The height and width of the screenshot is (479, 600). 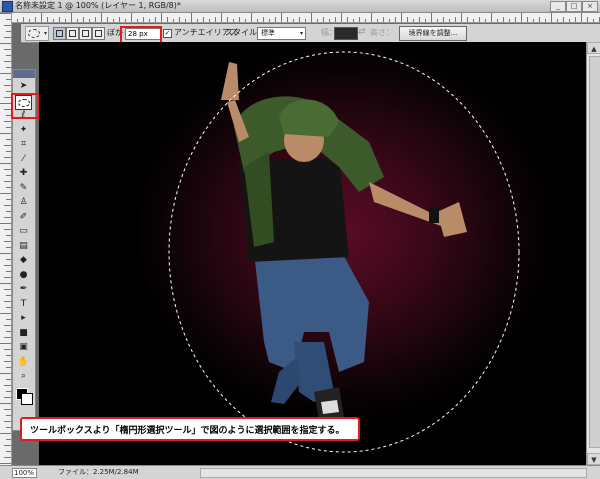 I want to click on tool-preset-picker: ▾, so click(x=37, y=33).